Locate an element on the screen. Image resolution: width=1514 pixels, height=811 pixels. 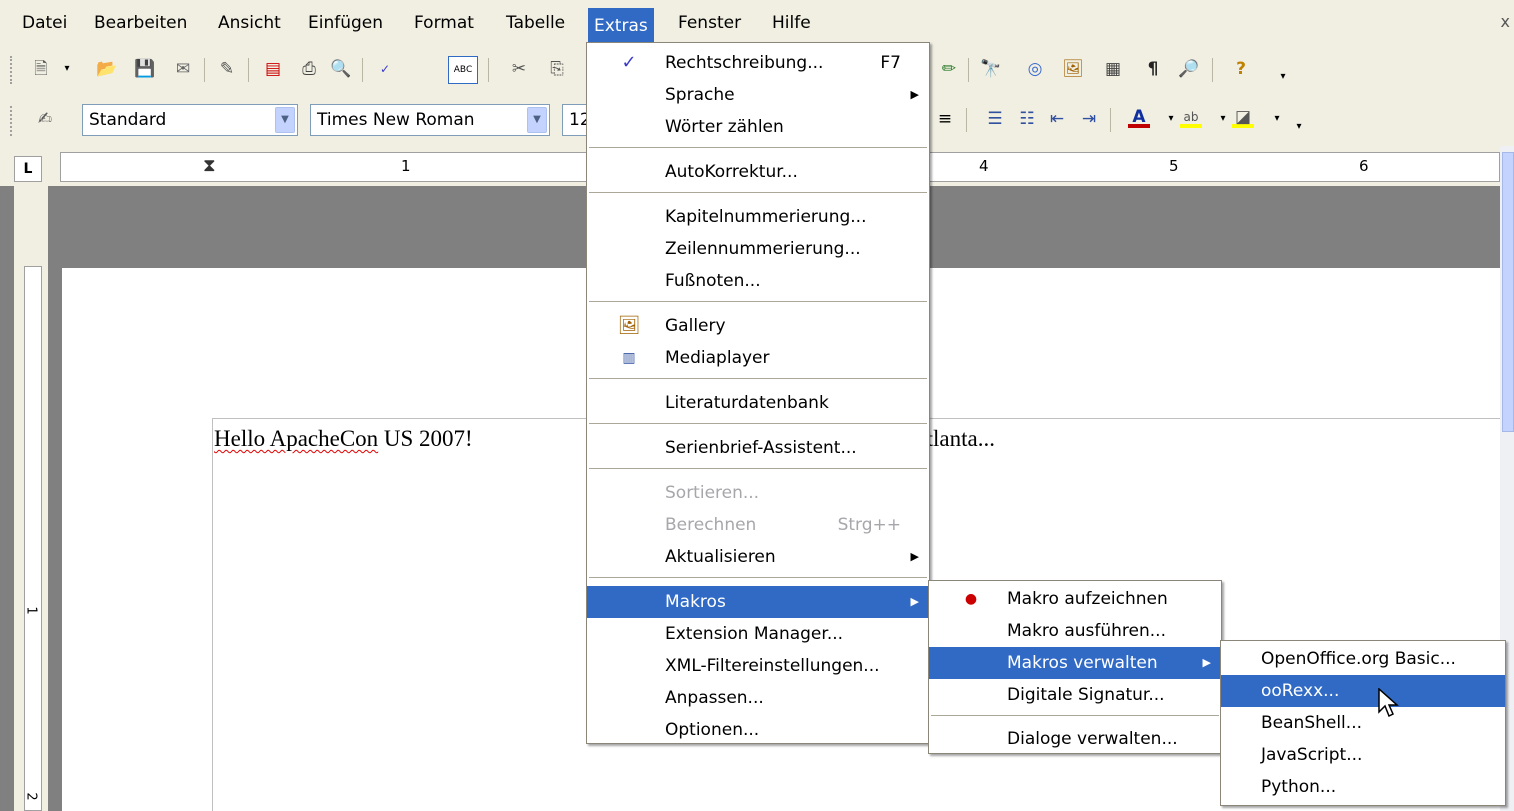
datasources-icon: ▦ is located at coordinates (1113, 69).